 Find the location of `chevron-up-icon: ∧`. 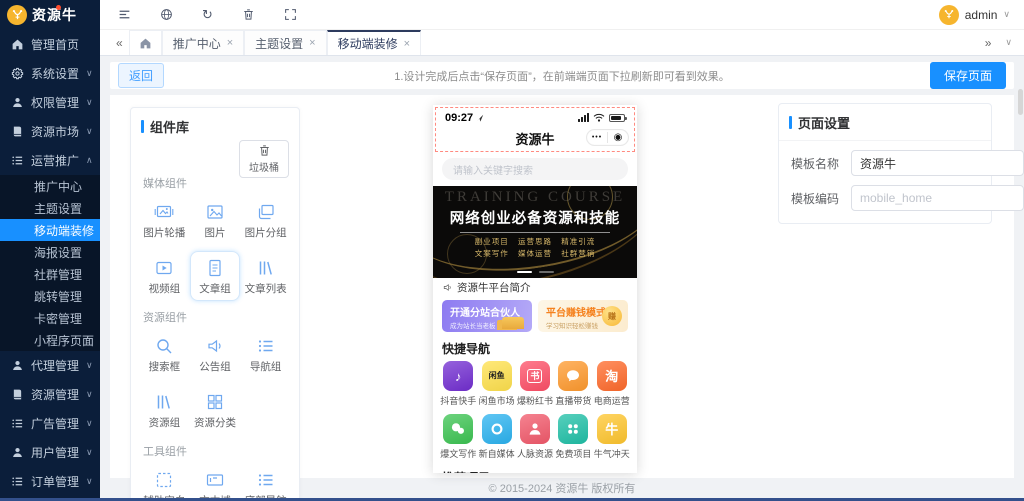

chevron-up-icon: ∧ is located at coordinates (89, 160).